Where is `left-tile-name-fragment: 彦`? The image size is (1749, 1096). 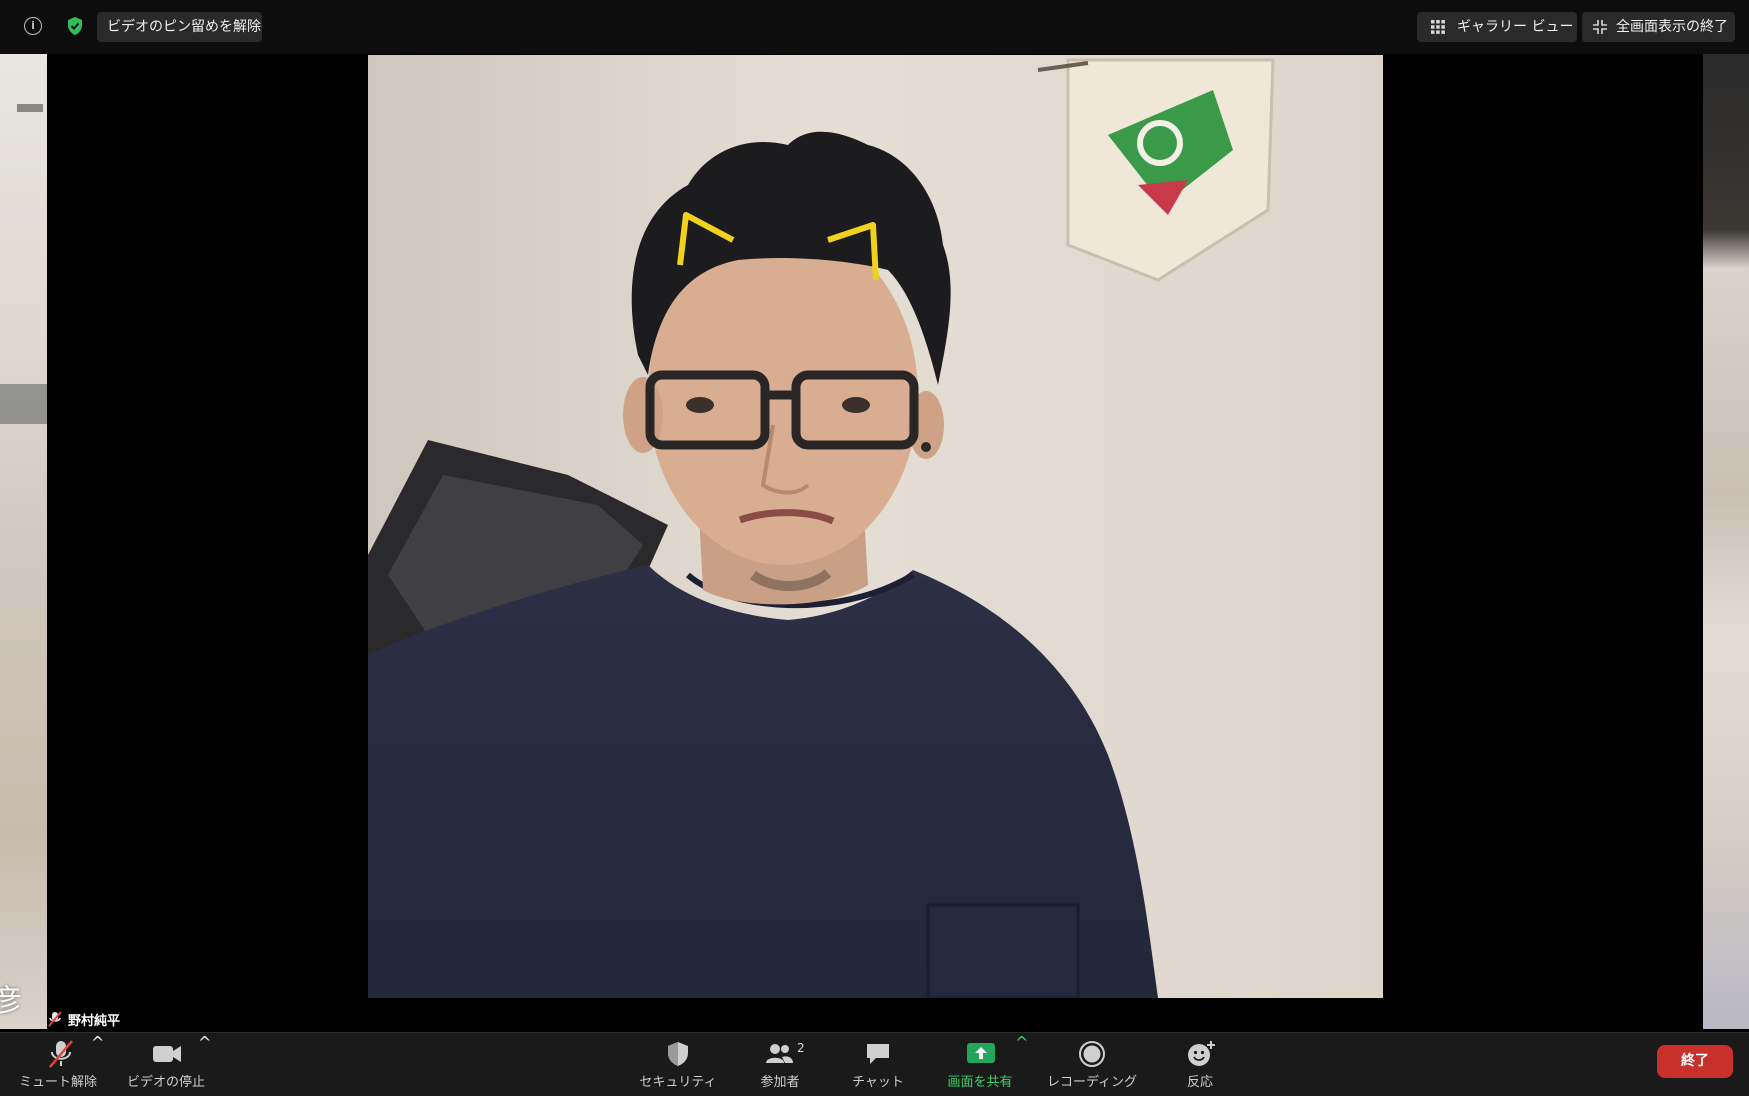 left-tile-name-fragment: 彦 is located at coordinates (11, 1001).